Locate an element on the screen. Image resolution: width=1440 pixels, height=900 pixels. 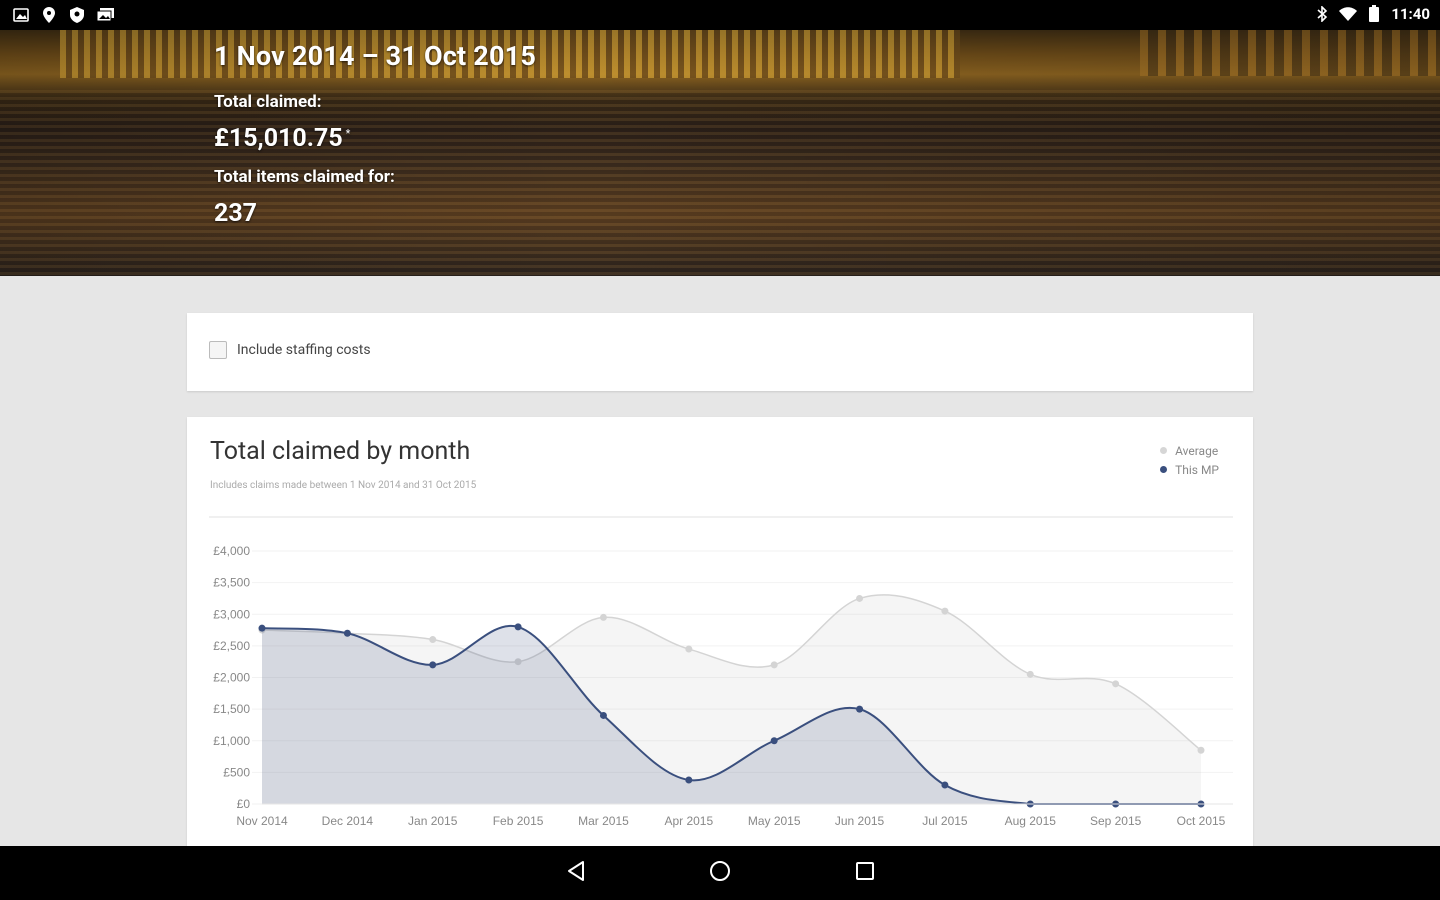
y-tick-label: £3,000 is located at coordinates (231, 614).